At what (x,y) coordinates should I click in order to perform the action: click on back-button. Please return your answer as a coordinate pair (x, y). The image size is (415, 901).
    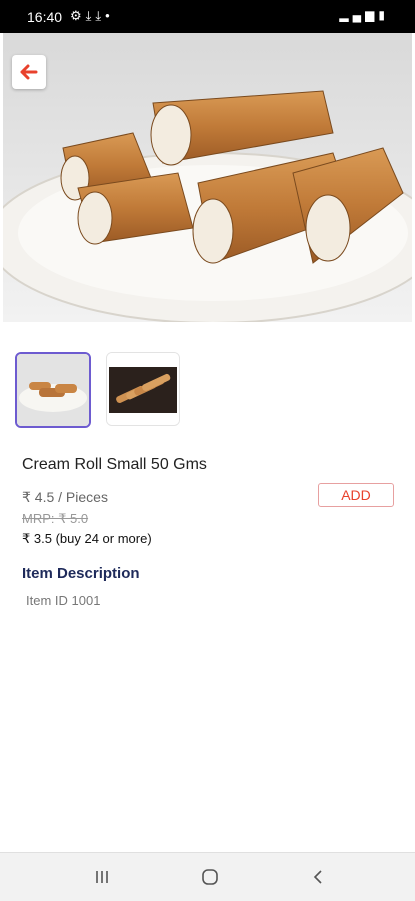
    Looking at the image, I should click on (29, 72).